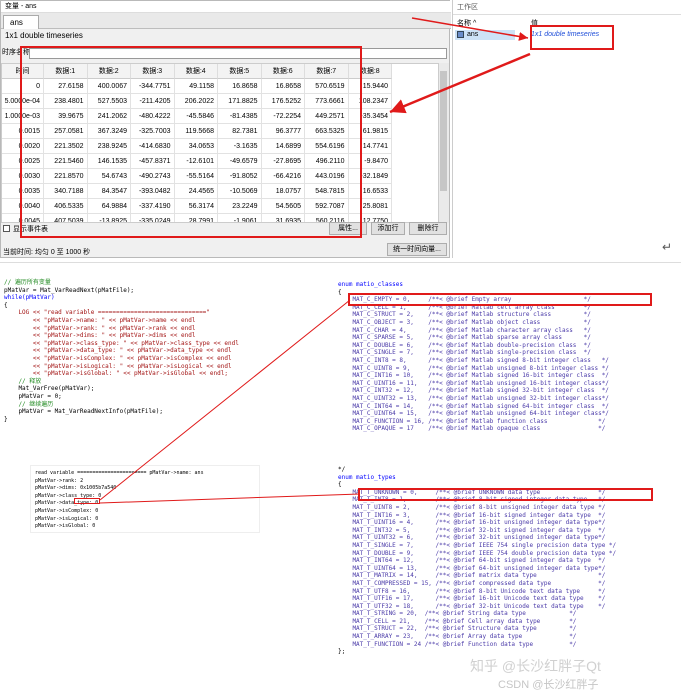 This screenshot has height=695, width=681. What do you see at coordinates (548, 685) in the screenshot?
I see `watermark-csdn: CSDN @长沙红胖子` at bounding box center [548, 685].